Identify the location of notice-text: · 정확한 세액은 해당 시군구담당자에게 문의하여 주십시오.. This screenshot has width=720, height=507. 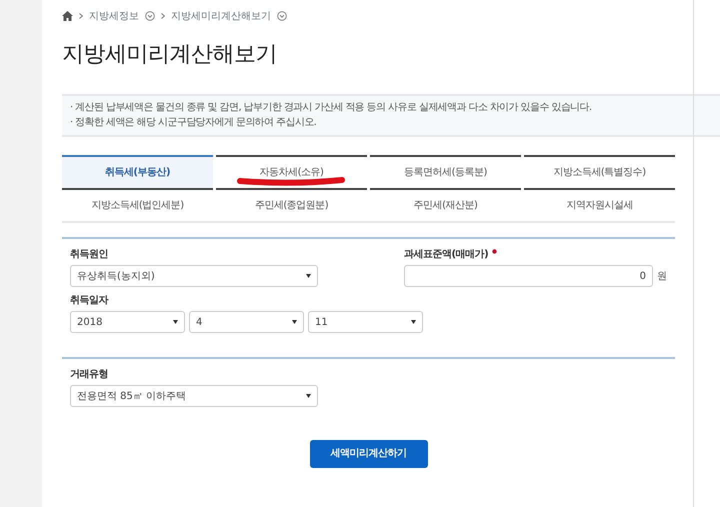
(194, 123).